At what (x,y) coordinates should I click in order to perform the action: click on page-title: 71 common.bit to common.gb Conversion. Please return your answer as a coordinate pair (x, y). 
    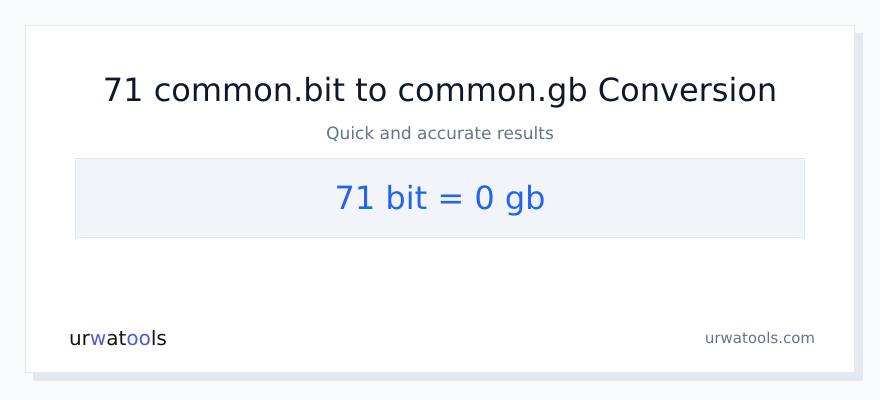
    Looking at the image, I should click on (440, 90).